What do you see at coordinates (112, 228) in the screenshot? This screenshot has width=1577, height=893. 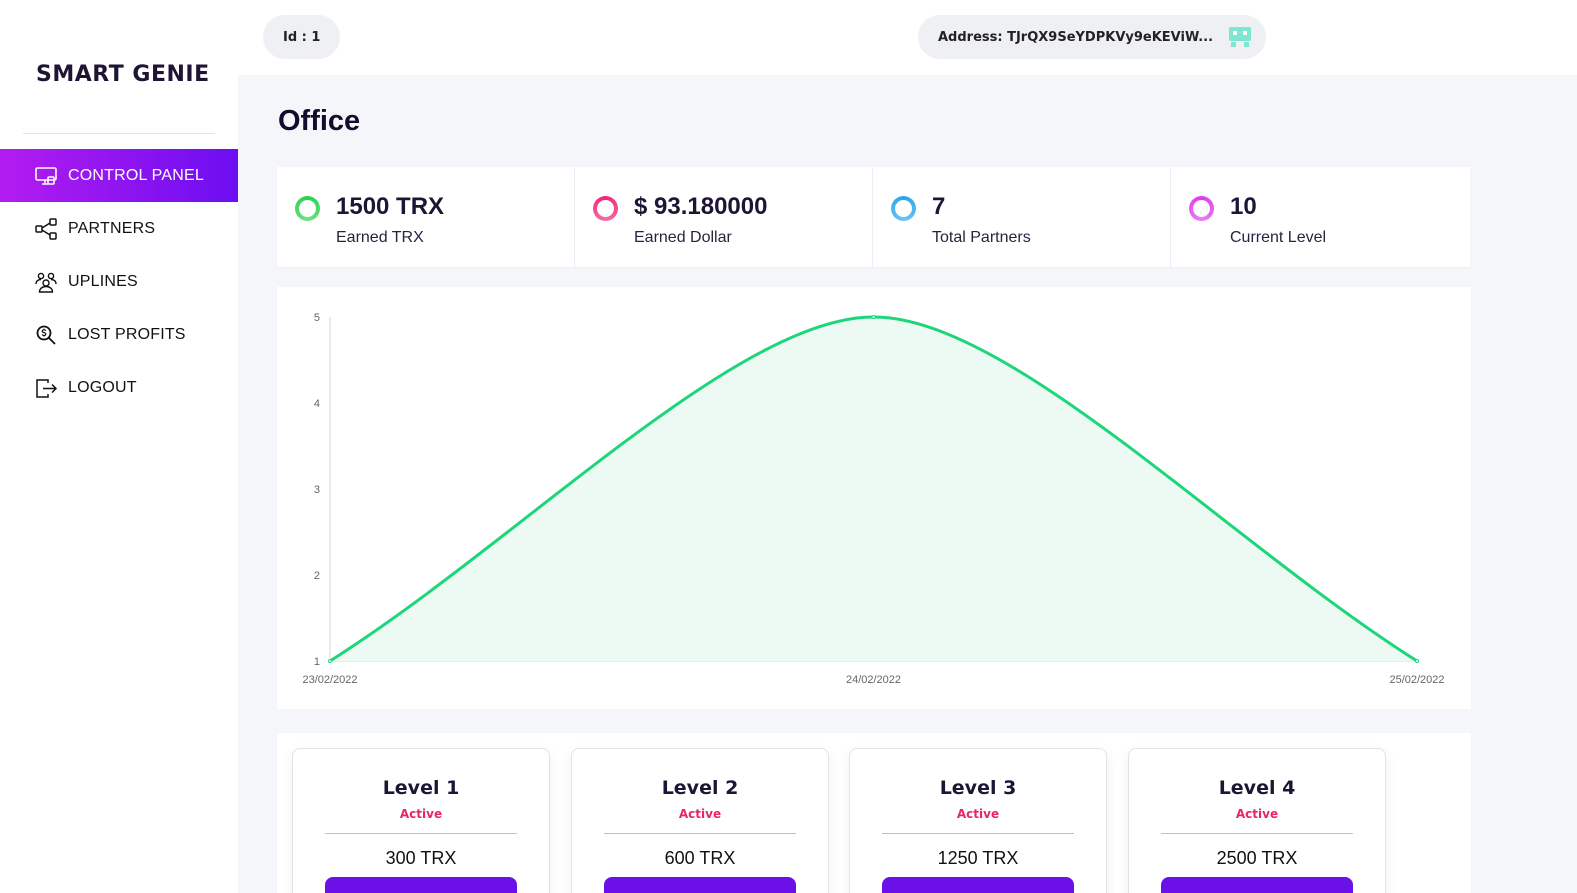 I see `sidebar-item-label: PARTNERS` at bounding box center [112, 228].